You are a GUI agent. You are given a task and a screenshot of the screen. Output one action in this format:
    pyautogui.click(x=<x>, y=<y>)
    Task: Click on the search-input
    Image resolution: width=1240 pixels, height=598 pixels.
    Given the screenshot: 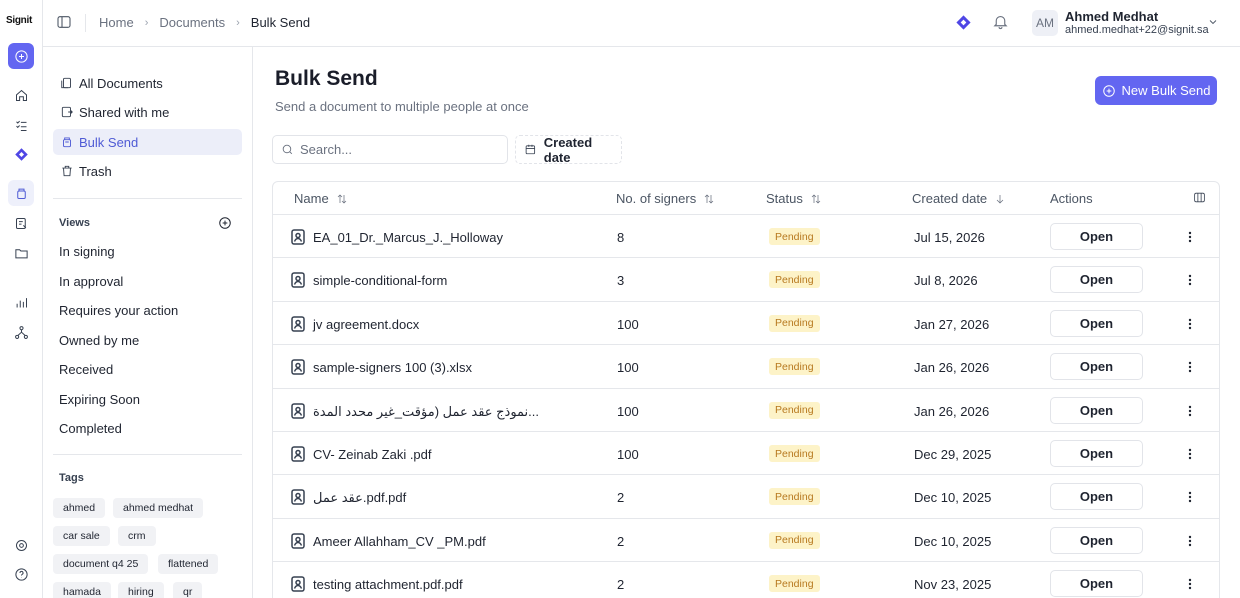 What is the action you would take?
    pyautogui.click(x=400, y=149)
    